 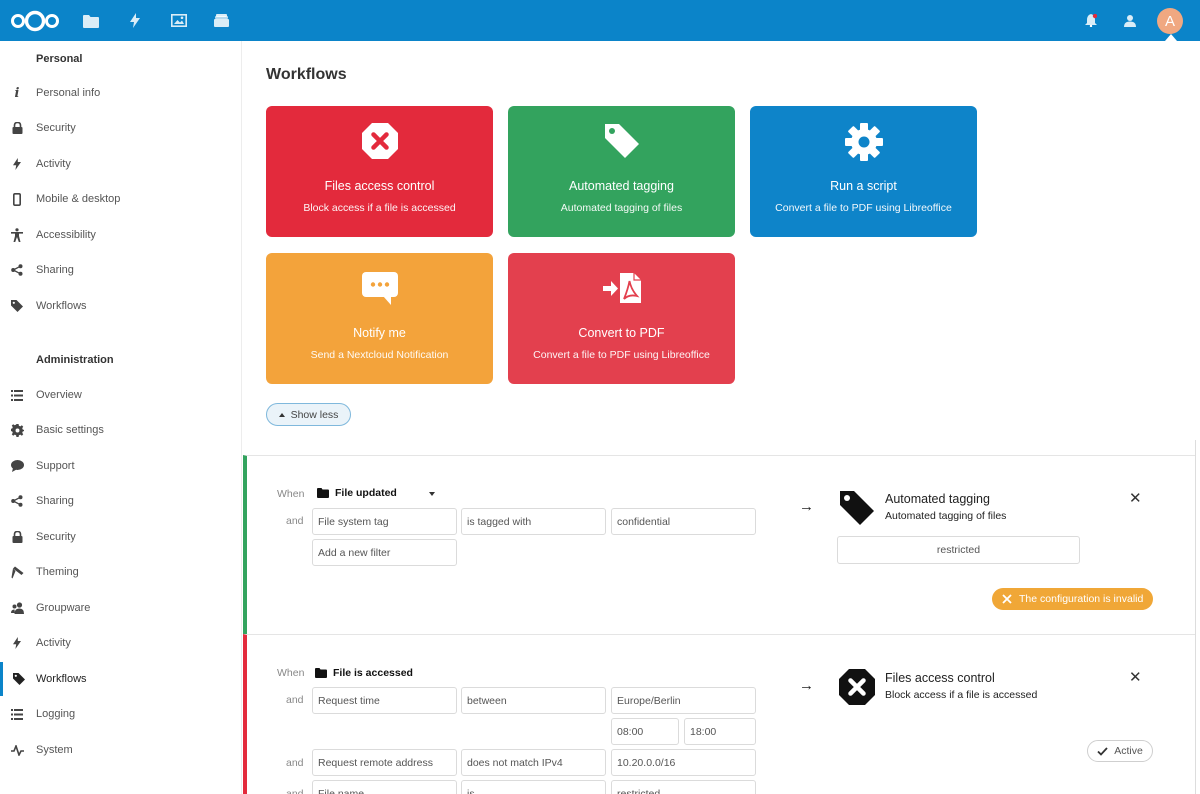 I want to click on and-label: and, so click(x=295, y=521).